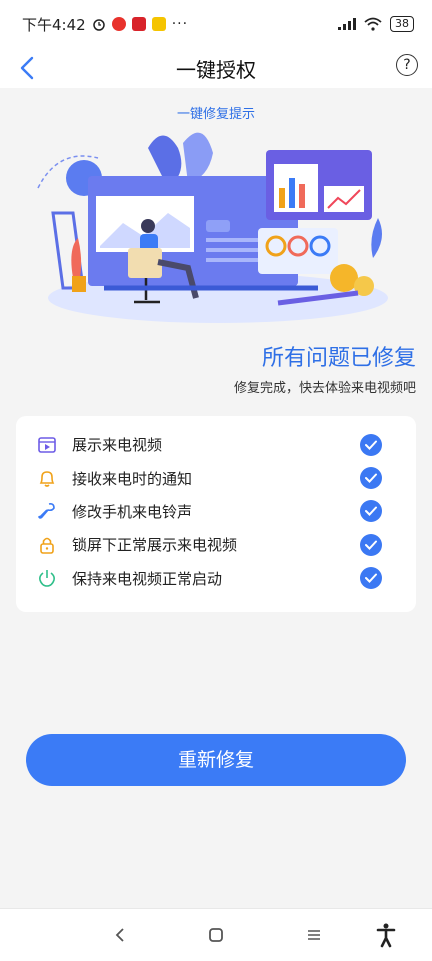  I want to click on item-label: 接收来电时的通知, so click(132, 478).